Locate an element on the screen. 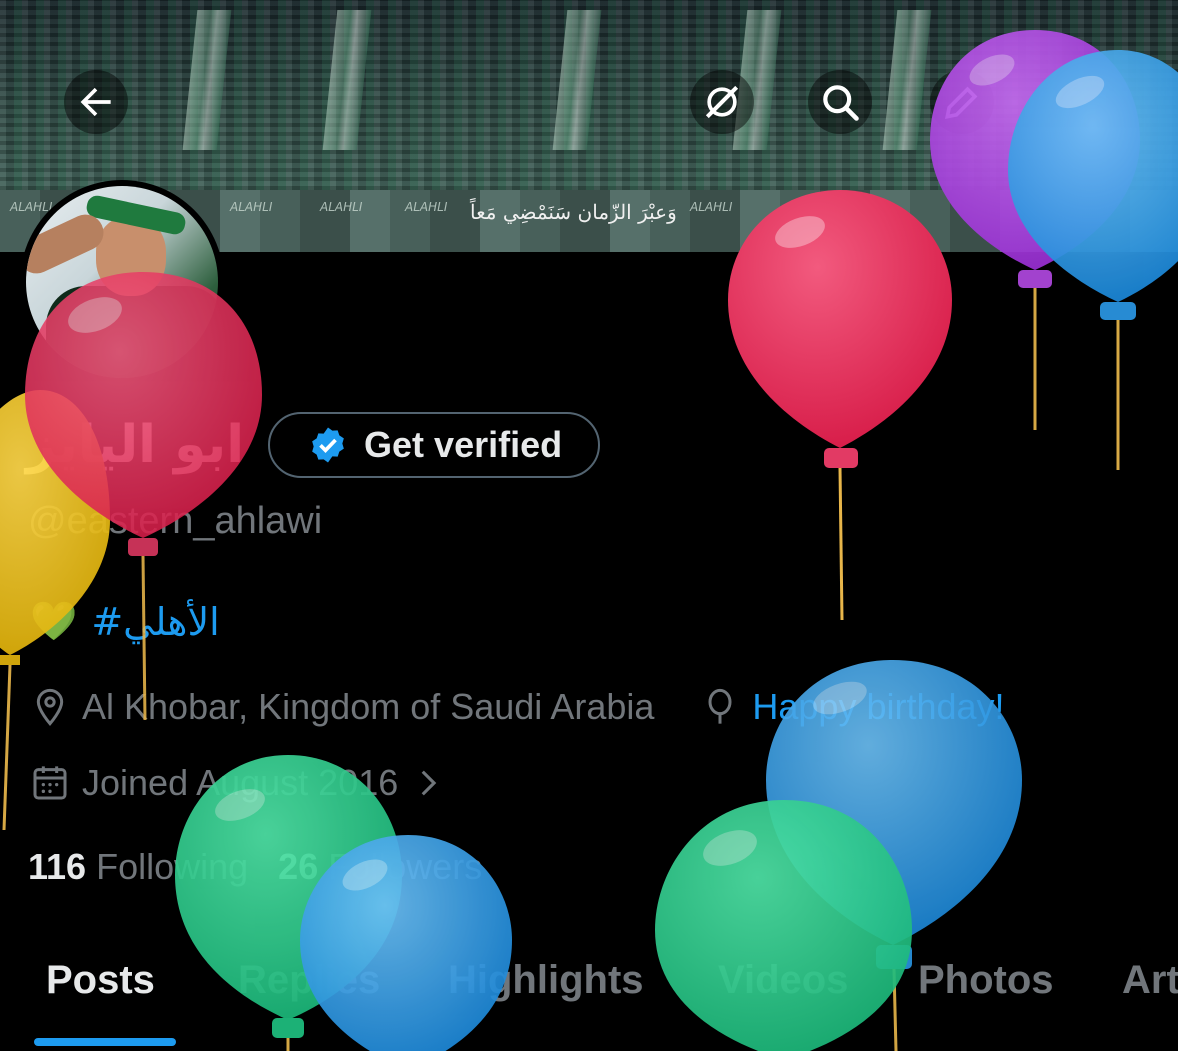  joined-row: Joined August 2016 is located at coordinates (237, 783).